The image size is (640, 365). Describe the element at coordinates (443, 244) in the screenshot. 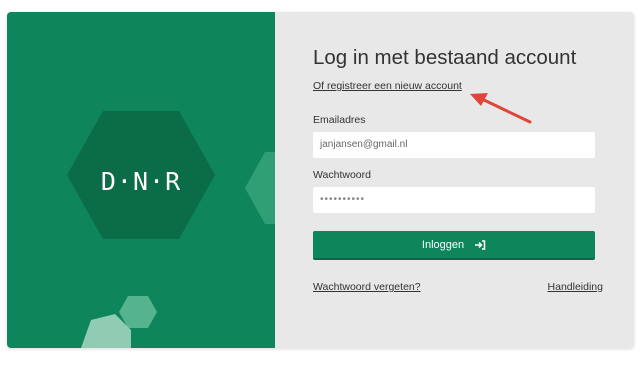

I see `login-button-label: Inloggen` at that location.